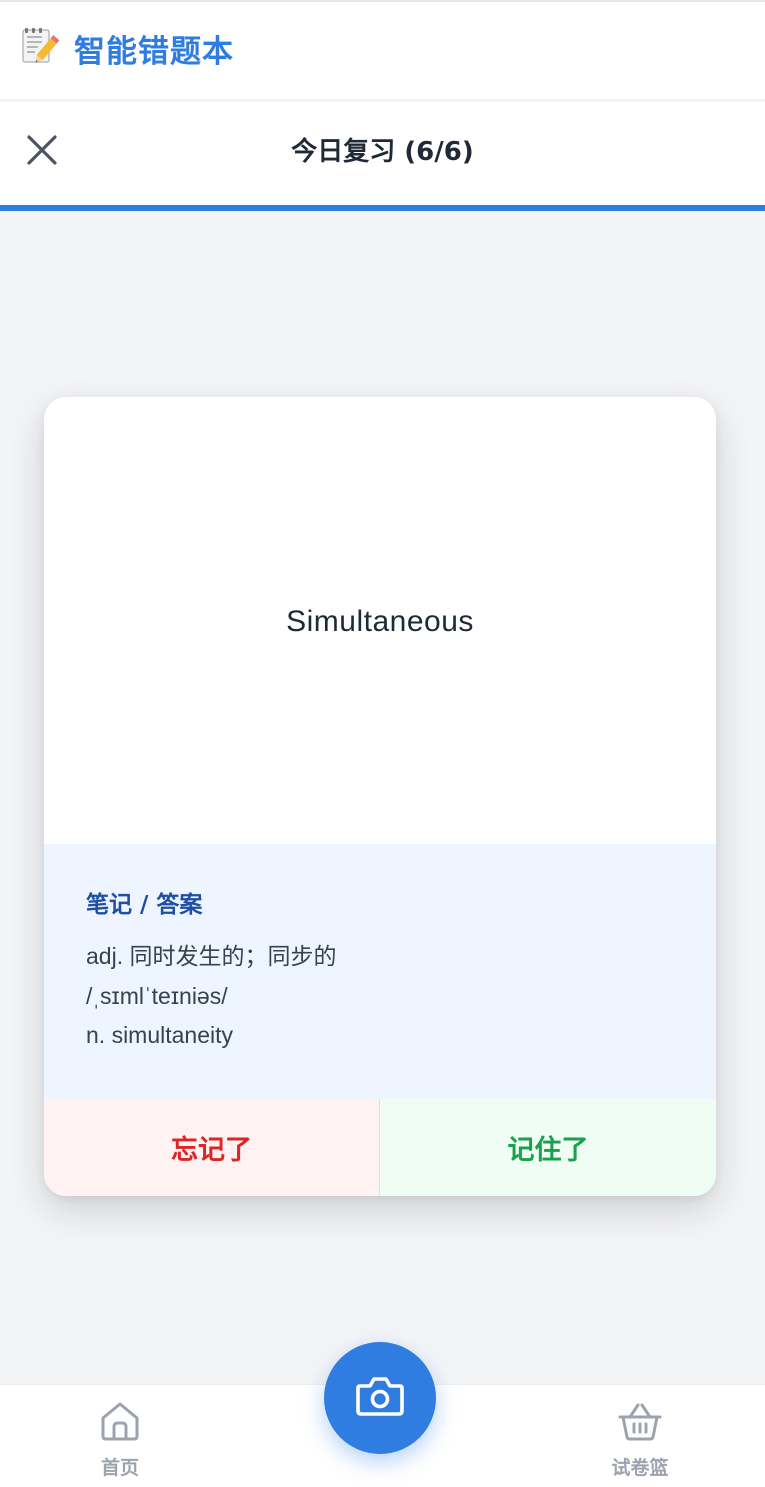 The width and height of the screenshot is (765, 1487). I want to click on review-progress-fill, so click(382, 208).